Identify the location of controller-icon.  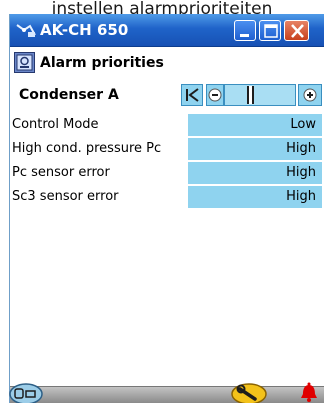
(26, 393).